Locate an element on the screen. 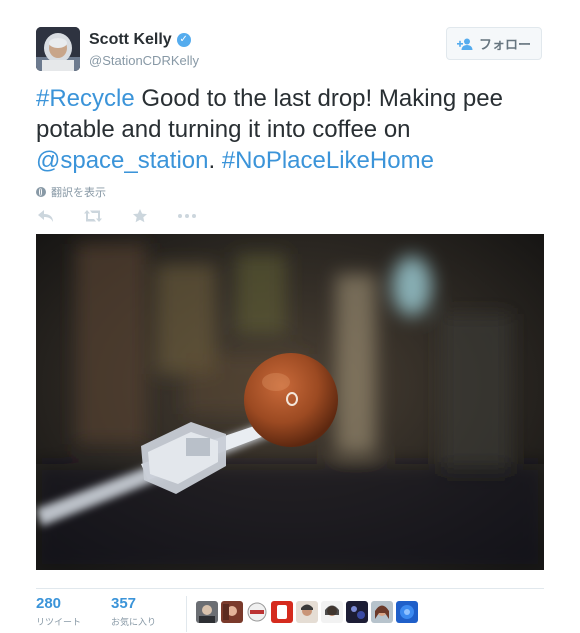 This screenshot has width=580, height=633. star-icon is located at coordinates (140, 216).